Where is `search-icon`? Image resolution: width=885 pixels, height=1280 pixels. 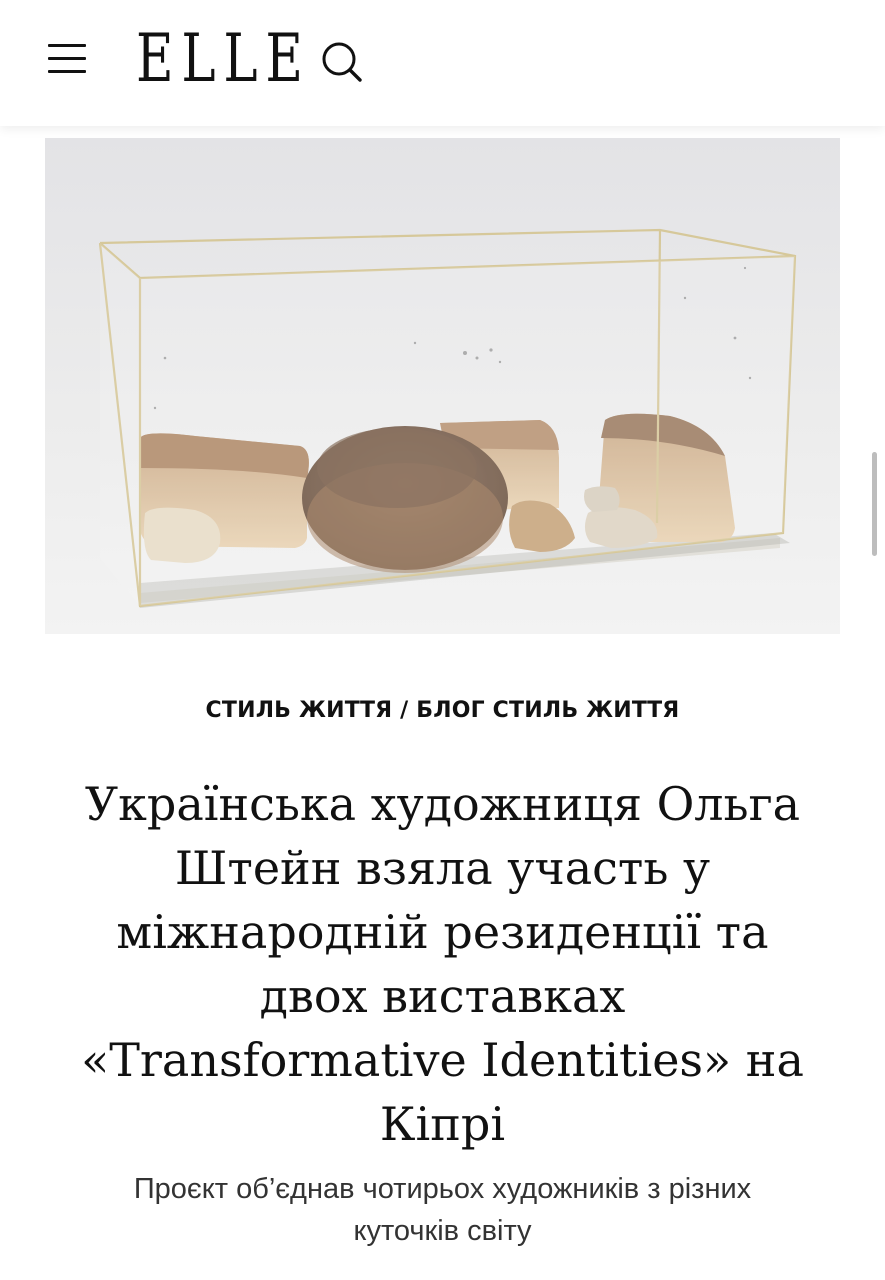 search-icon is located at coordinates (341, 61).